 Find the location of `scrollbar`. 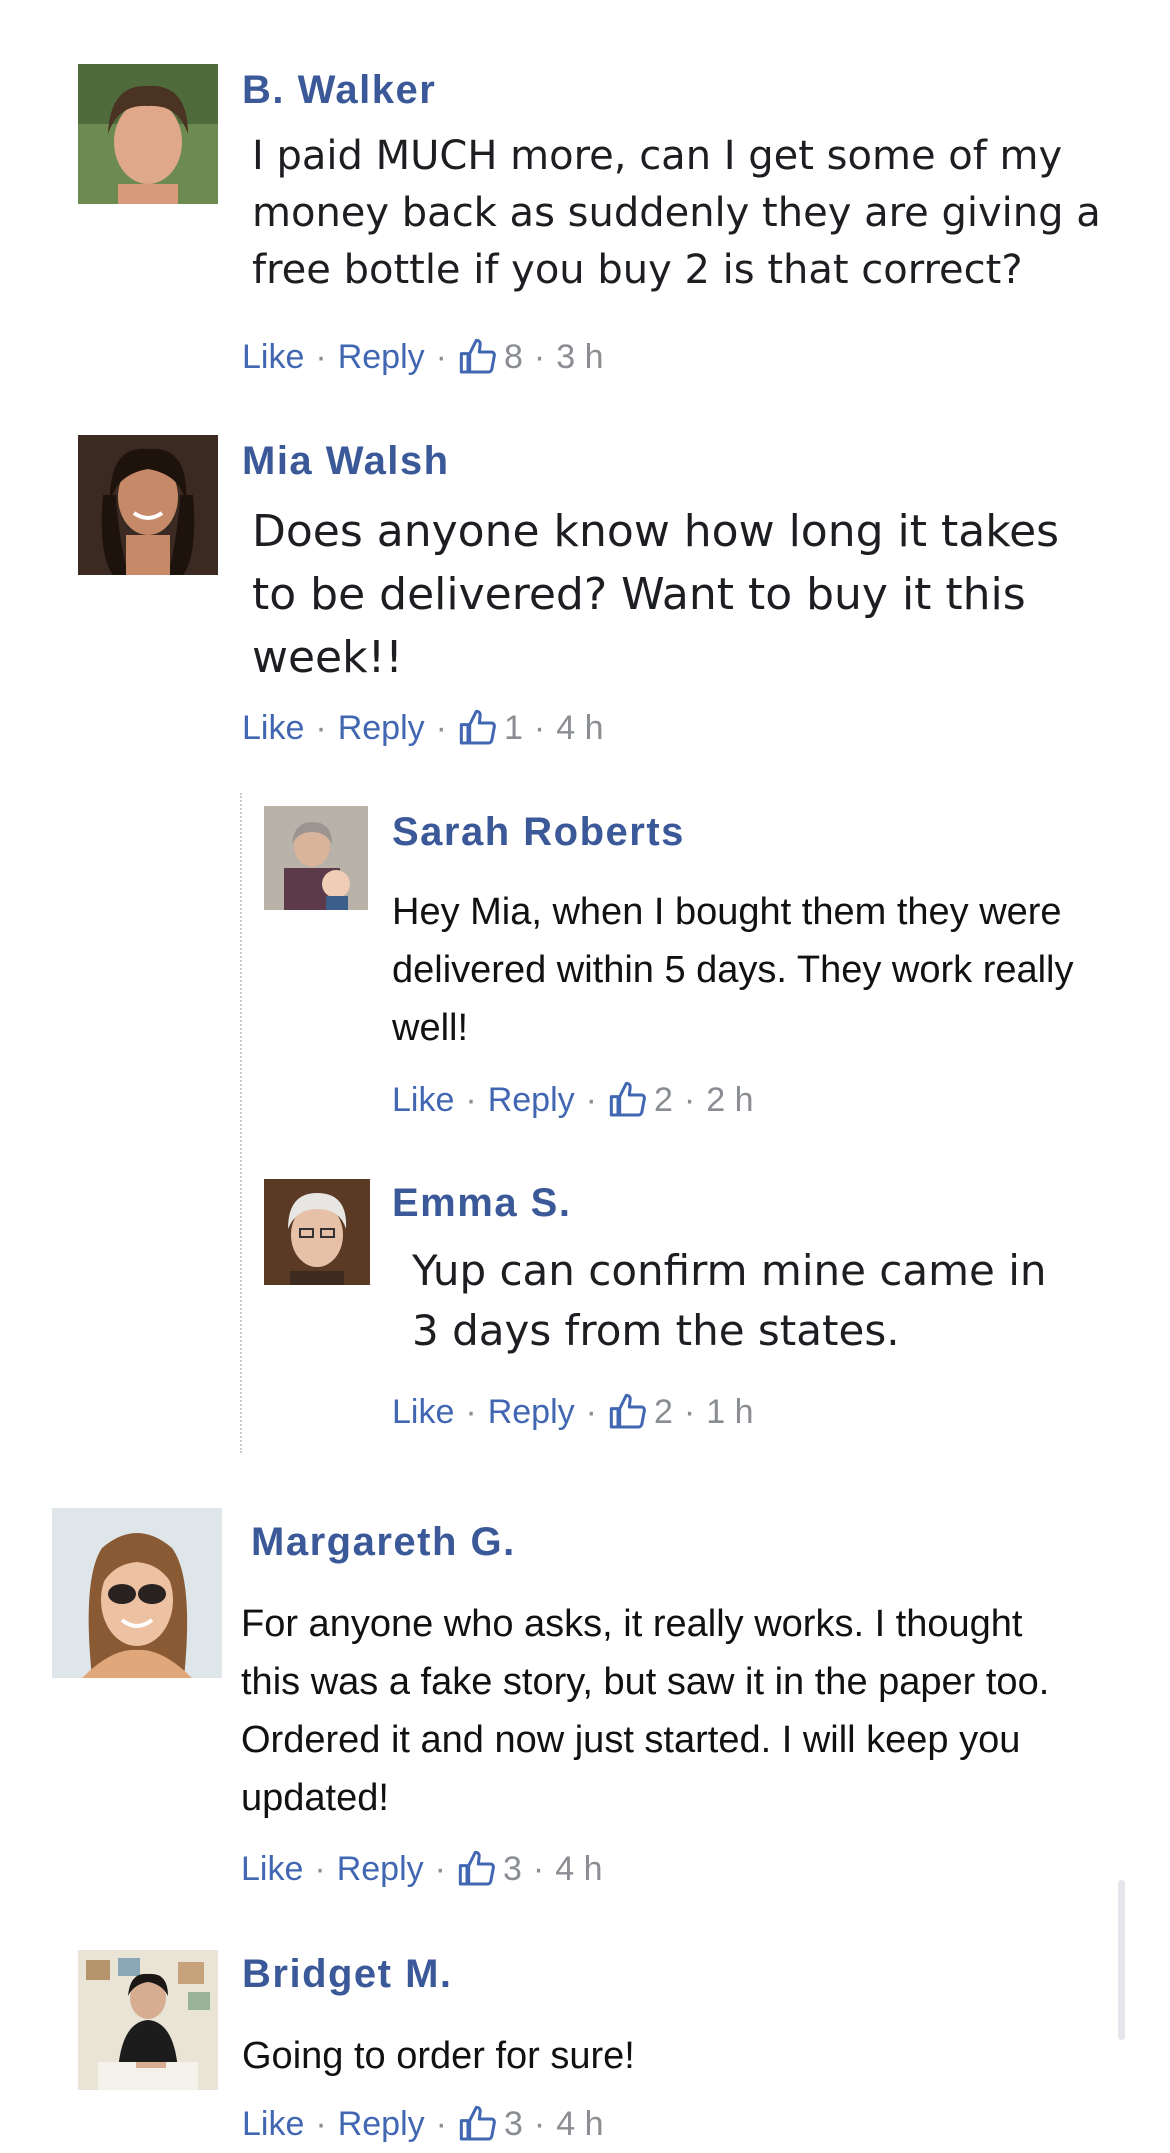

scrollbar is located at coordinates (1121, 1960).